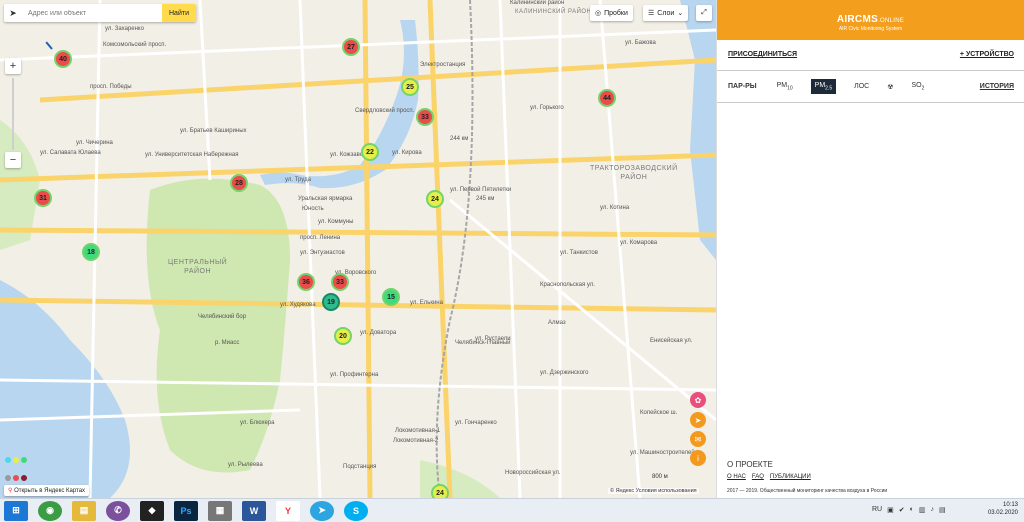  Describe the element at coordinates (63, 59) in the screenshot. I see `sensor-marker: 40` at that location.